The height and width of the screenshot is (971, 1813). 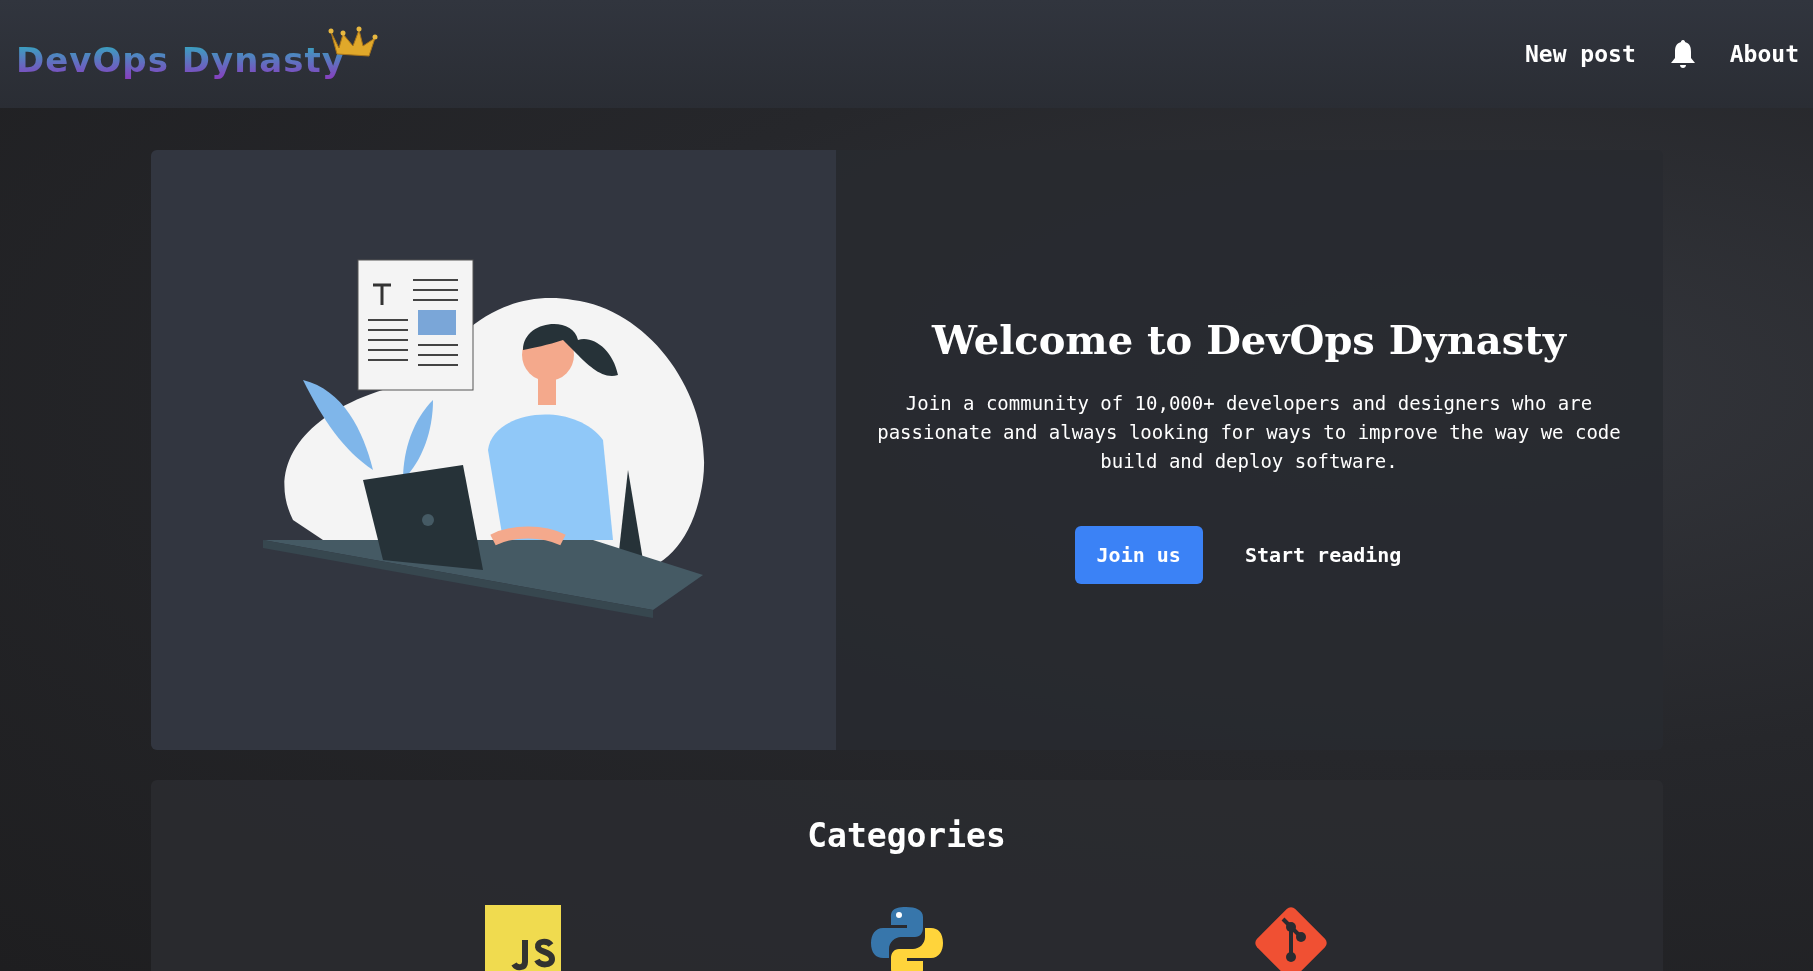 What do you see at coordinates (1138, 555) in the screenshot?
I see `join-button: Join us` at bounding box center [1138, 555].